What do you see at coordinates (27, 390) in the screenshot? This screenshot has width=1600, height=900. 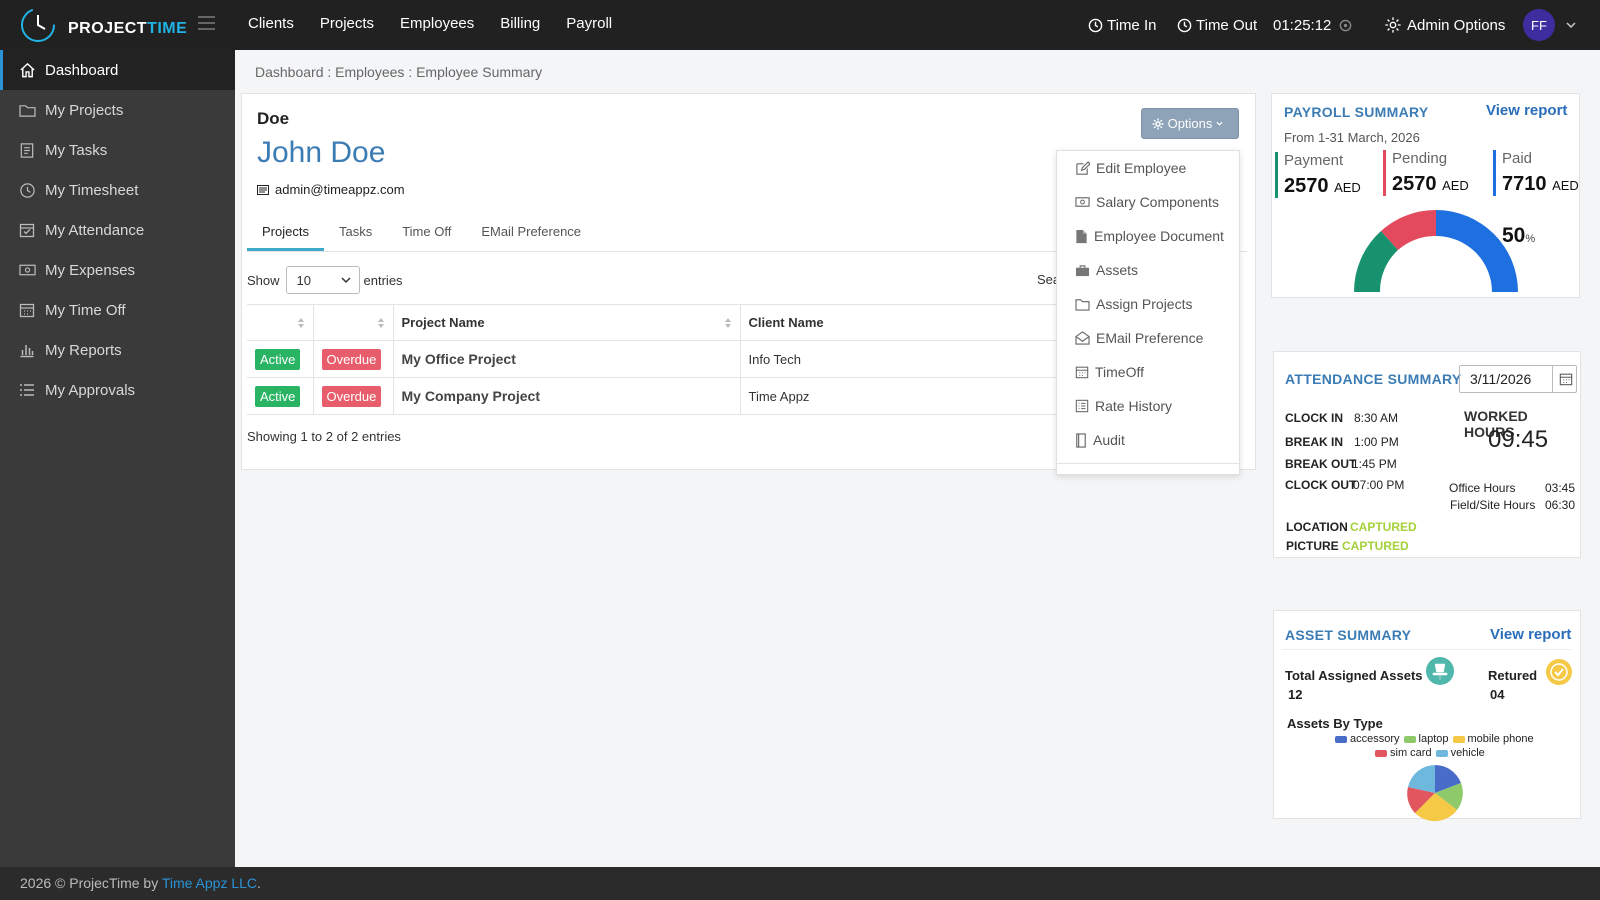 I see `list-icon` at bounding box center [27, 390].